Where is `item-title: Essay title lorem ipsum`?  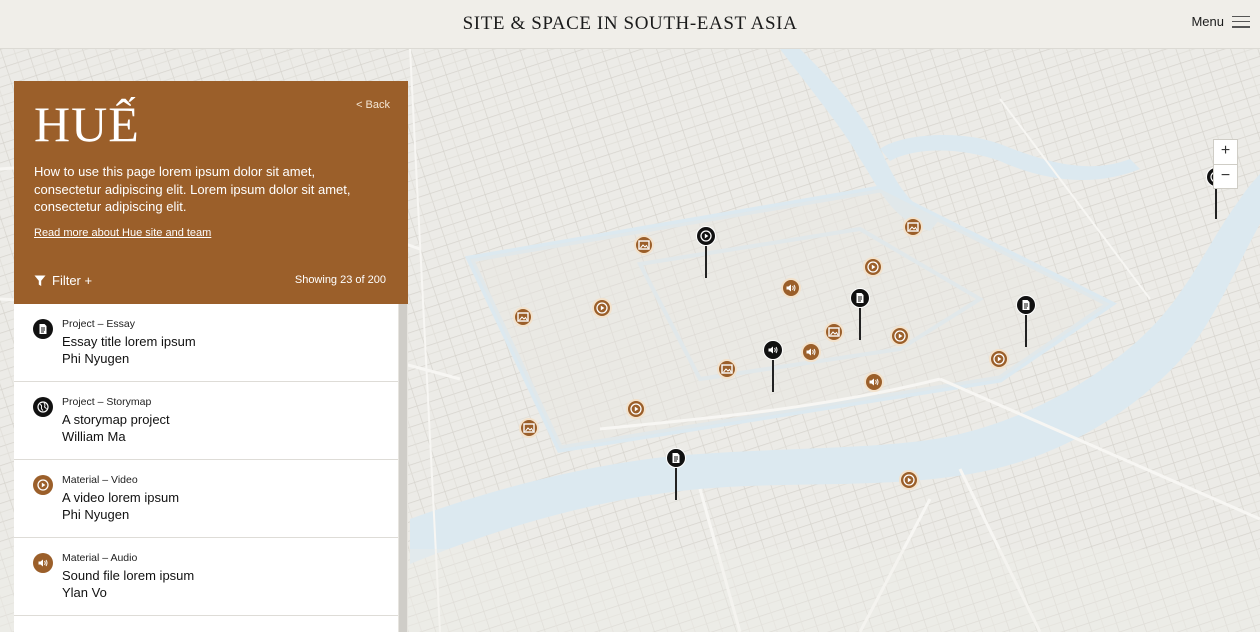
item-title: Essay title lorem ipsum is located at coordinates (129, 341).